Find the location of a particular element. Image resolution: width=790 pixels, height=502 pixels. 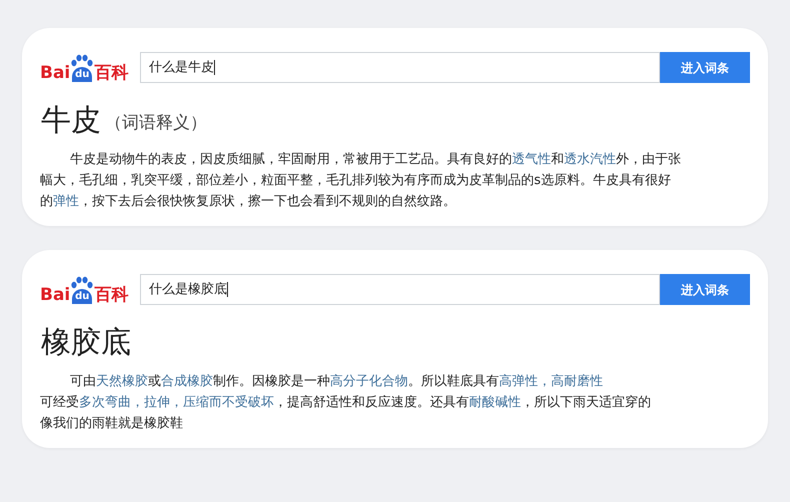

term-link: 合成橡胶 is located at coordinates (186, 381).